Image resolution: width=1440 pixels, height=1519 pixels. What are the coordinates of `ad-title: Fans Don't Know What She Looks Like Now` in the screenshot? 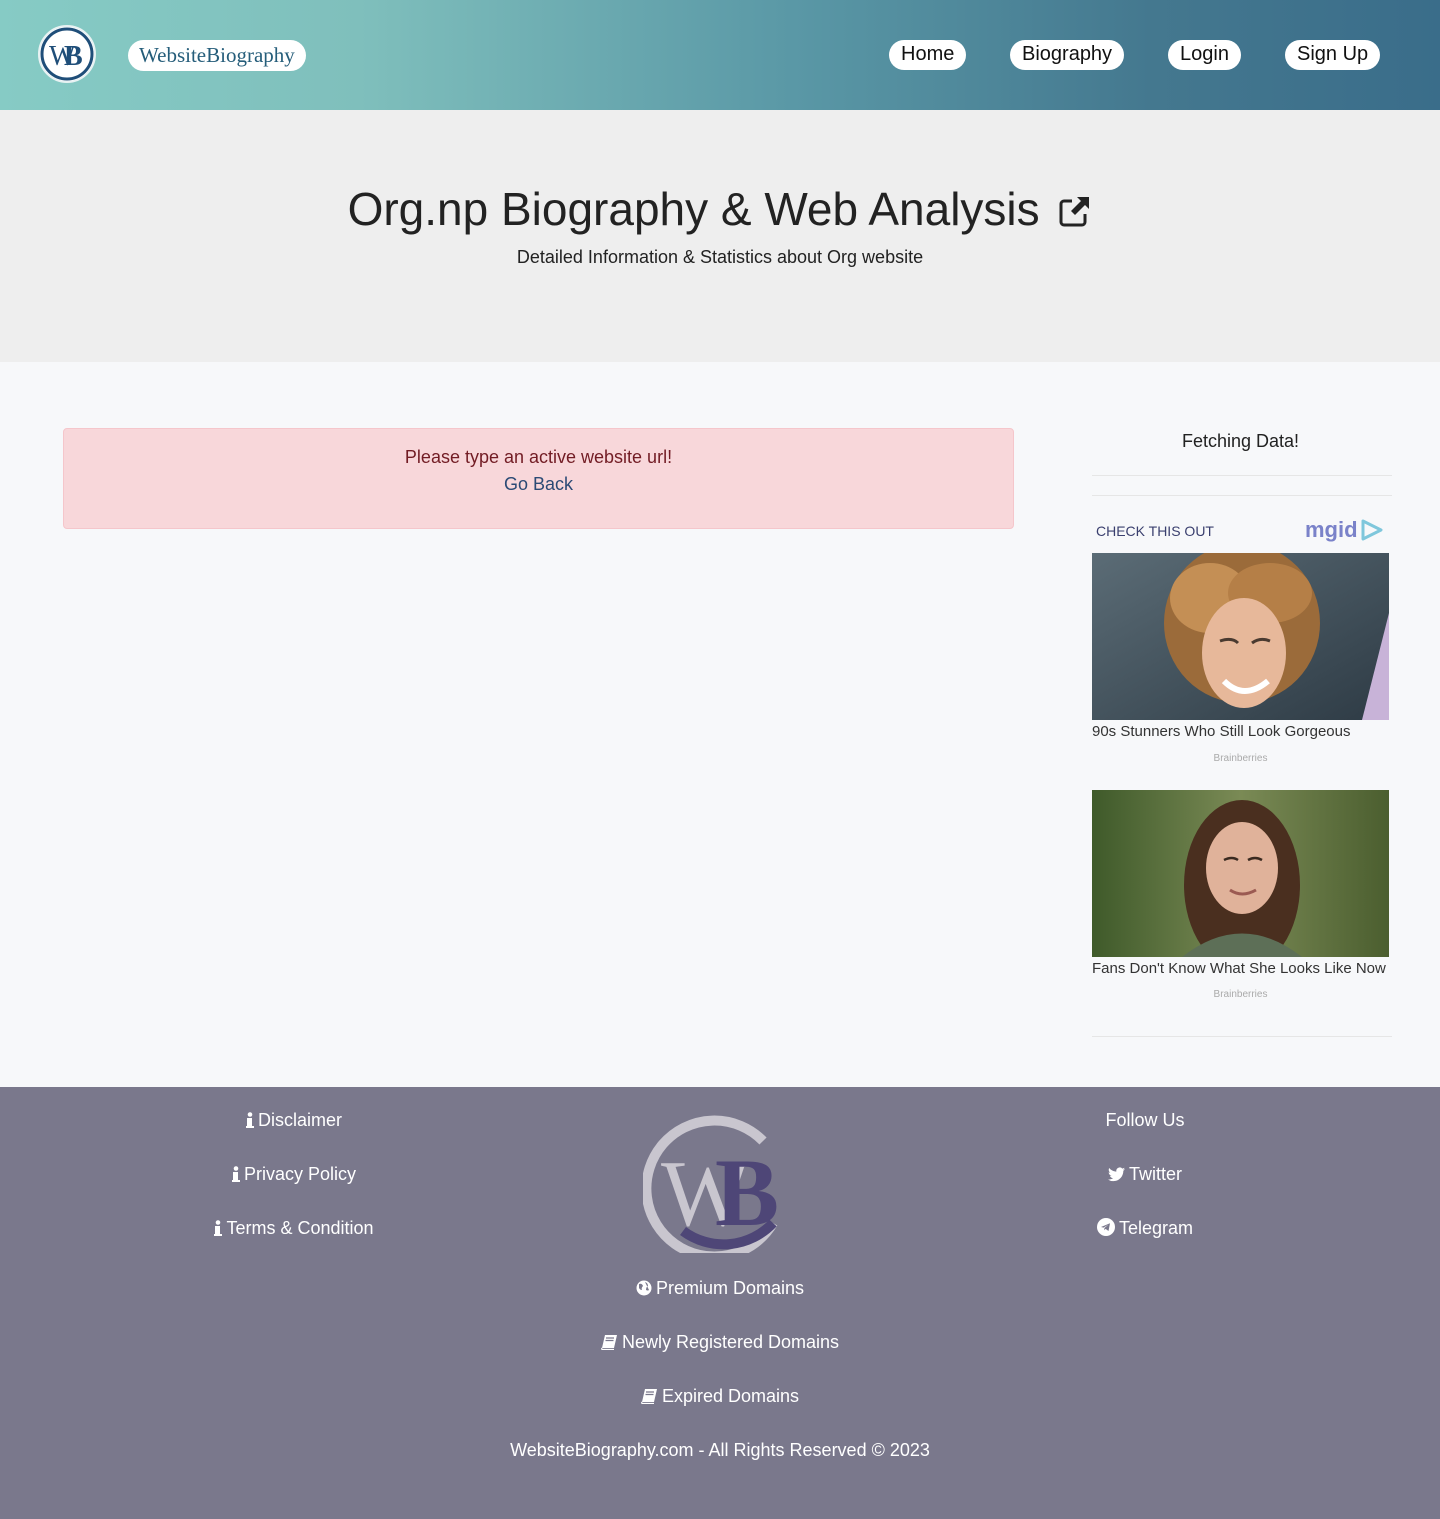 It's located at (1242, 969).